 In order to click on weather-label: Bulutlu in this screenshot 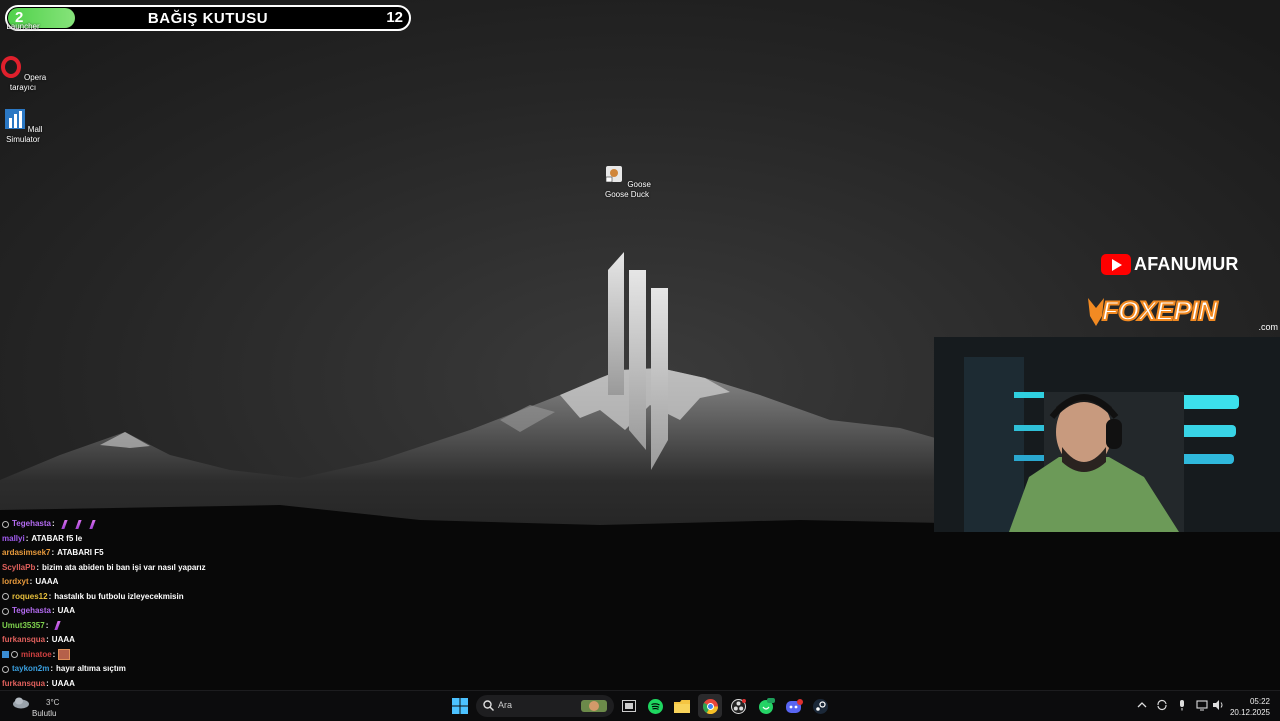, I will do `click(44, 713)`.